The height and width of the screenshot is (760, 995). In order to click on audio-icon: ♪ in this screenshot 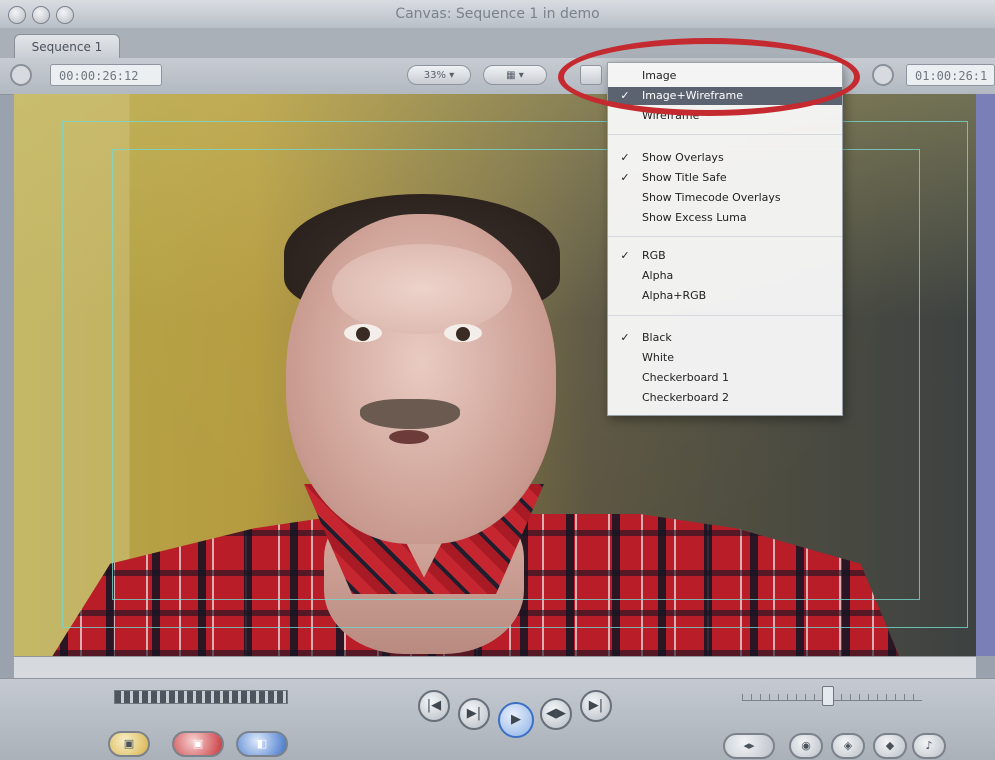, I will do `click(929, 746)`.